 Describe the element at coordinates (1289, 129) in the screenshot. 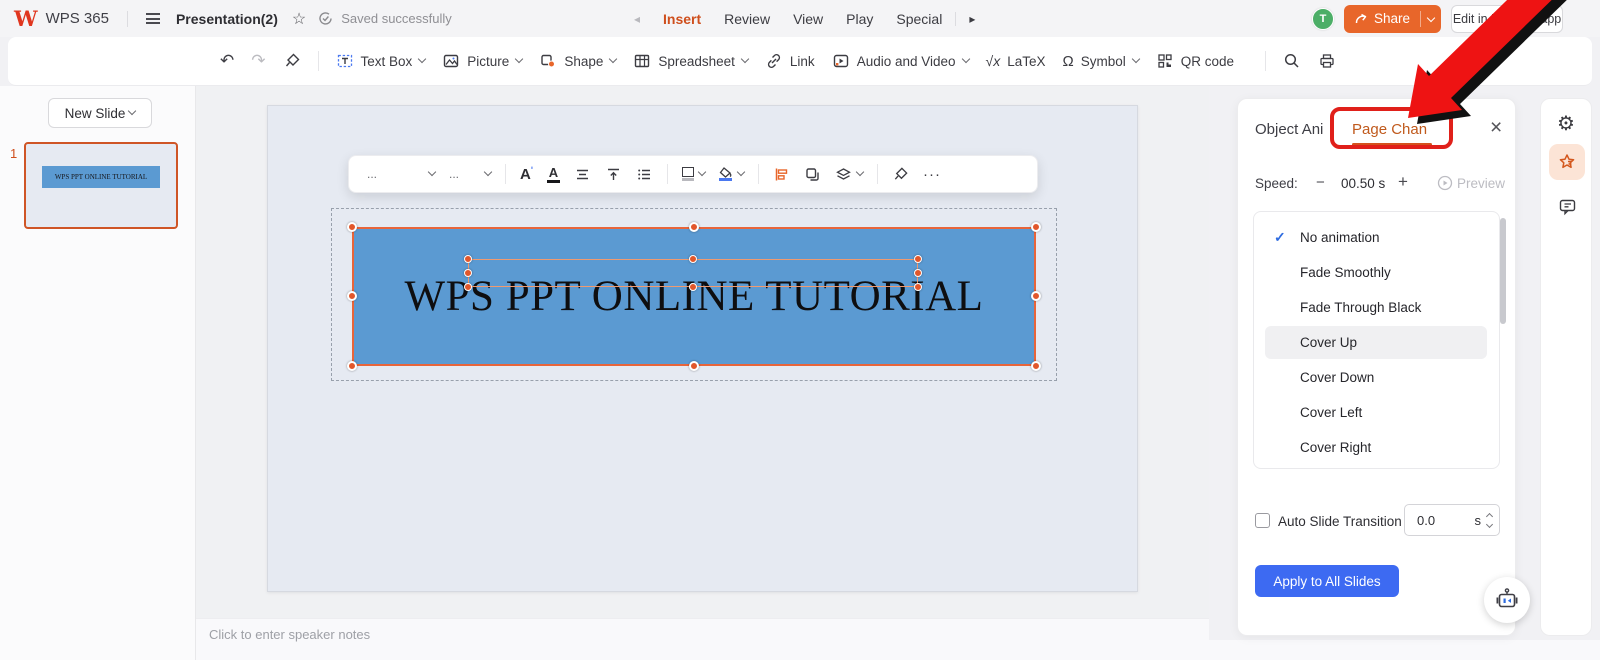

I see `tab-object-animation: Object Ani` at that location.